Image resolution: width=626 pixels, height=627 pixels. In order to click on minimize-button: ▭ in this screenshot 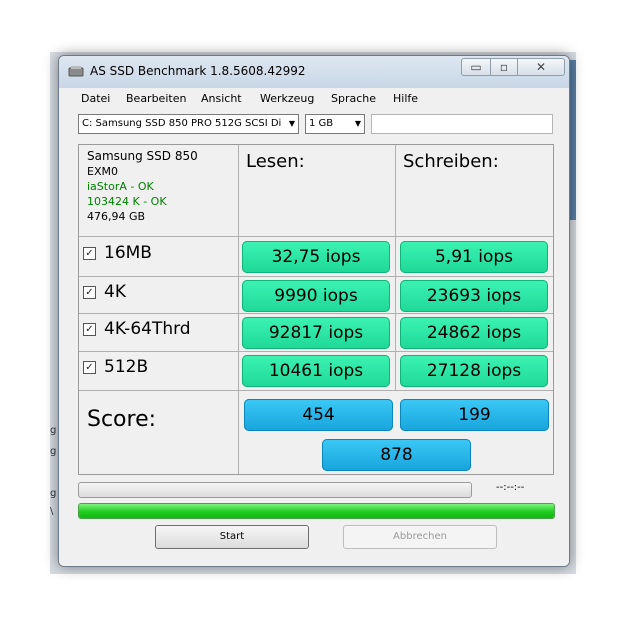, I will do `click(476, 67)`.